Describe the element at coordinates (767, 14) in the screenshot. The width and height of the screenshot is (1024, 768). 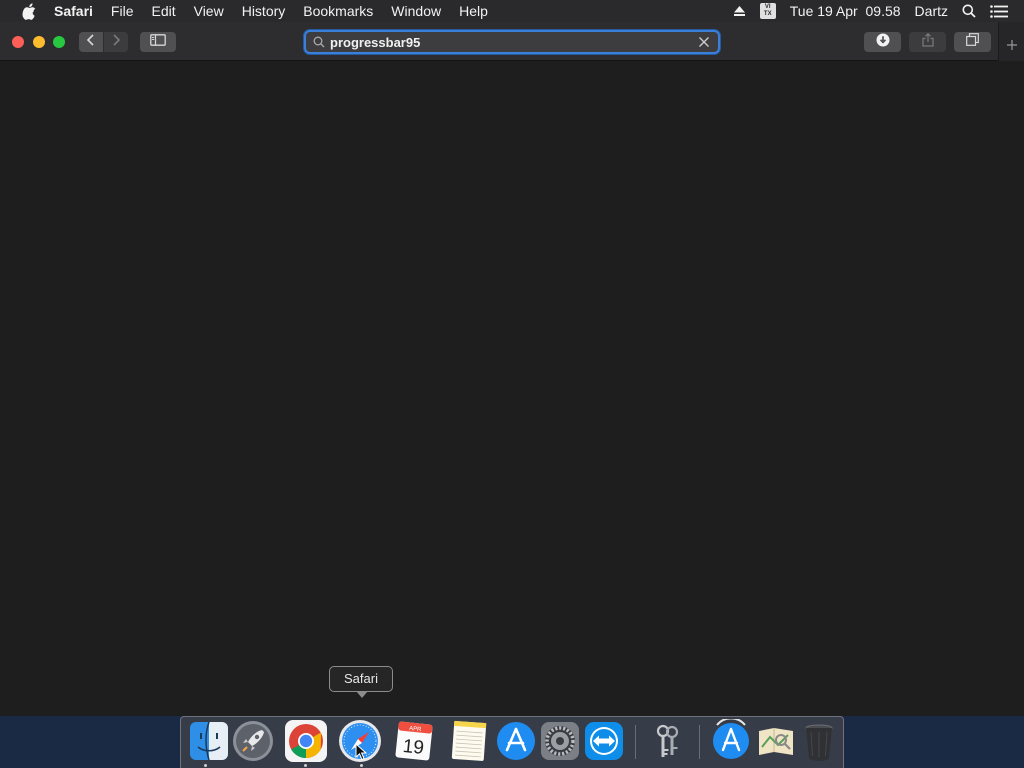
I see `input-source-bottom: TX` at that location.